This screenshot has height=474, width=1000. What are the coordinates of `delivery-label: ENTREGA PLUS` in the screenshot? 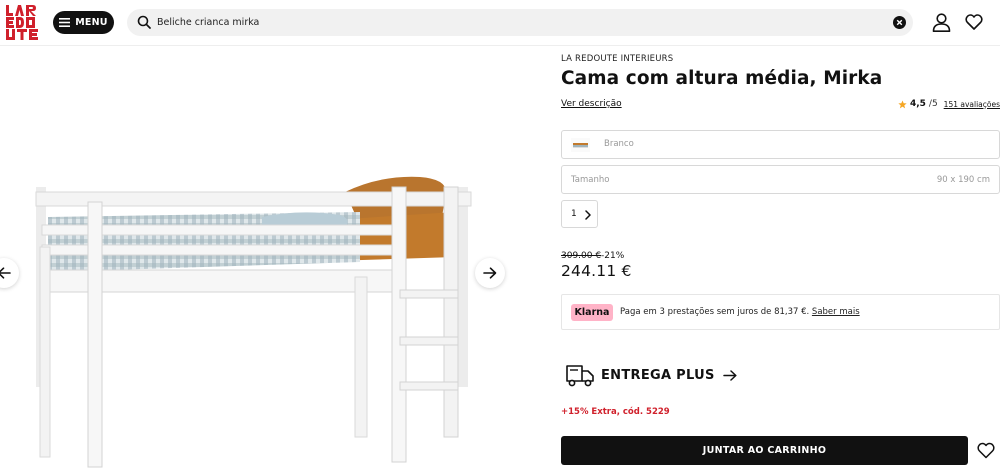 It's located at (658, 375).